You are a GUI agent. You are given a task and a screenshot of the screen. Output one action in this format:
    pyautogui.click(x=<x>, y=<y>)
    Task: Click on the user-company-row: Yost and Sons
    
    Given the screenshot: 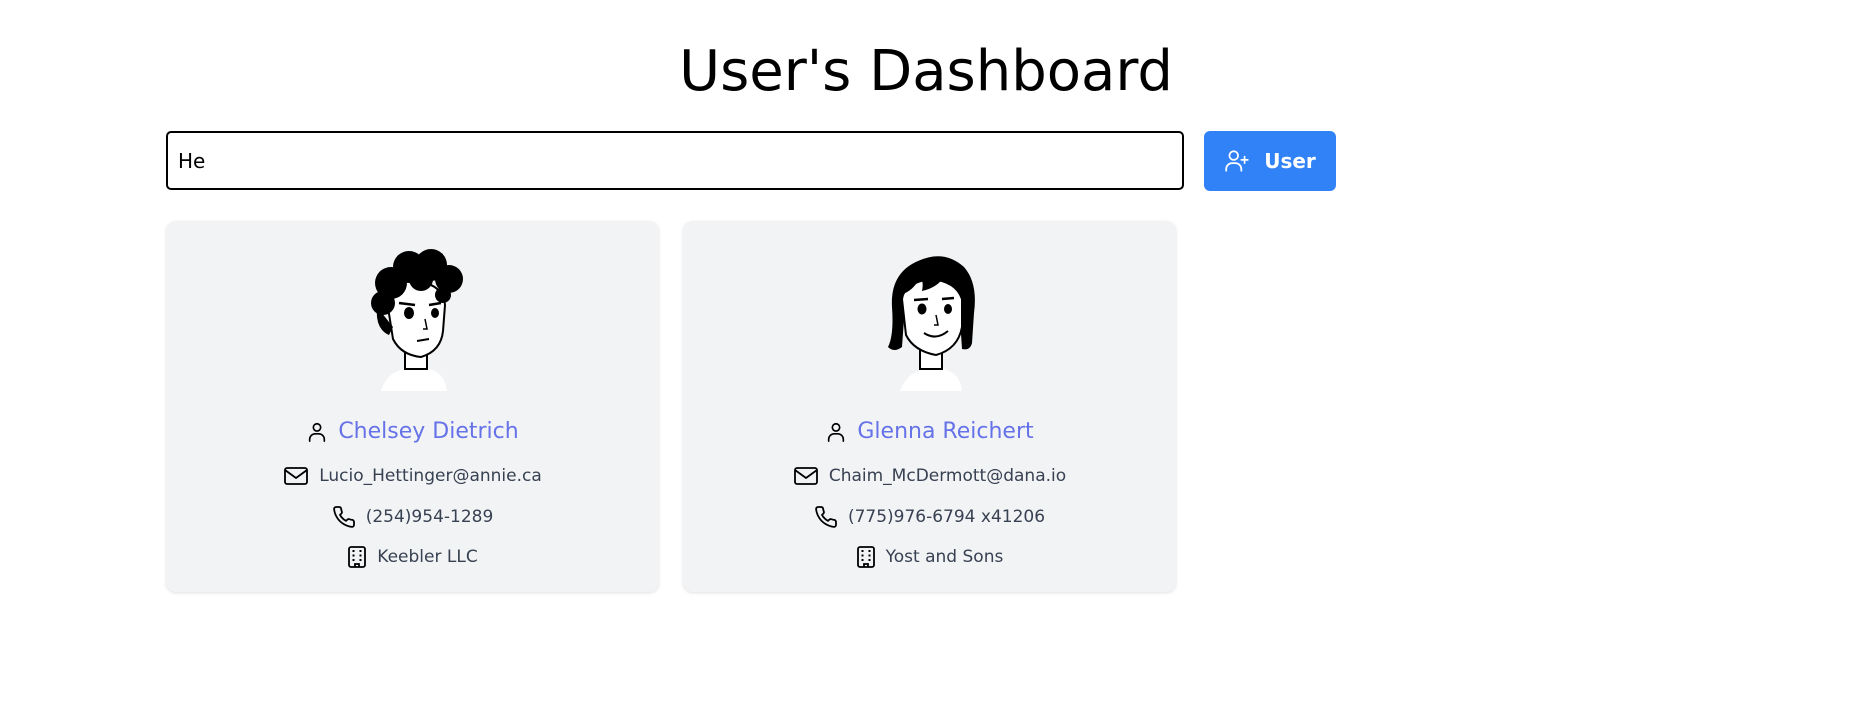 What is the action you would take?
    pyautogui.click(x=929, y=557)
    